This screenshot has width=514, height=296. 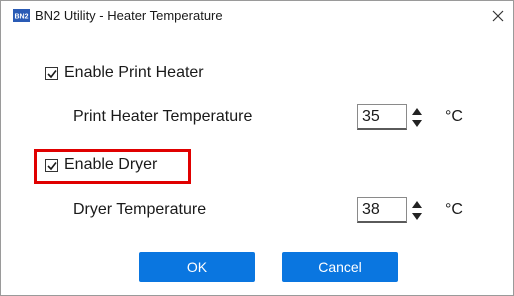 I want to click on close-icon, so click(x=498, y=16).